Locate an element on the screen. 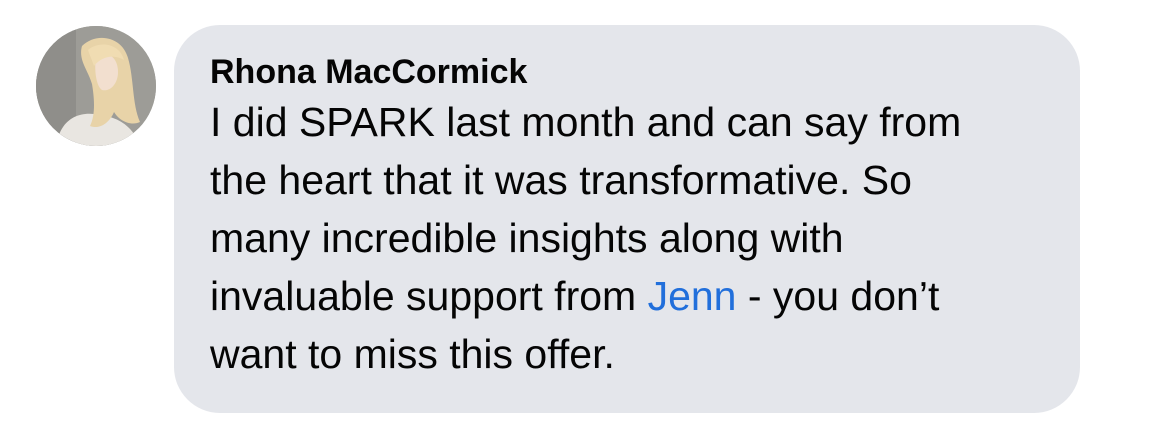  comment-text-segment: - you don’t is located at coordinates (838, 296).